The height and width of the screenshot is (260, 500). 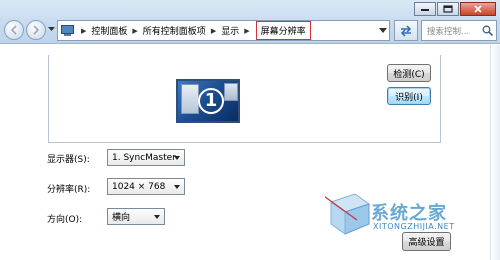 I want to click on forward-arrow-icon, so click(x=36, y=30).